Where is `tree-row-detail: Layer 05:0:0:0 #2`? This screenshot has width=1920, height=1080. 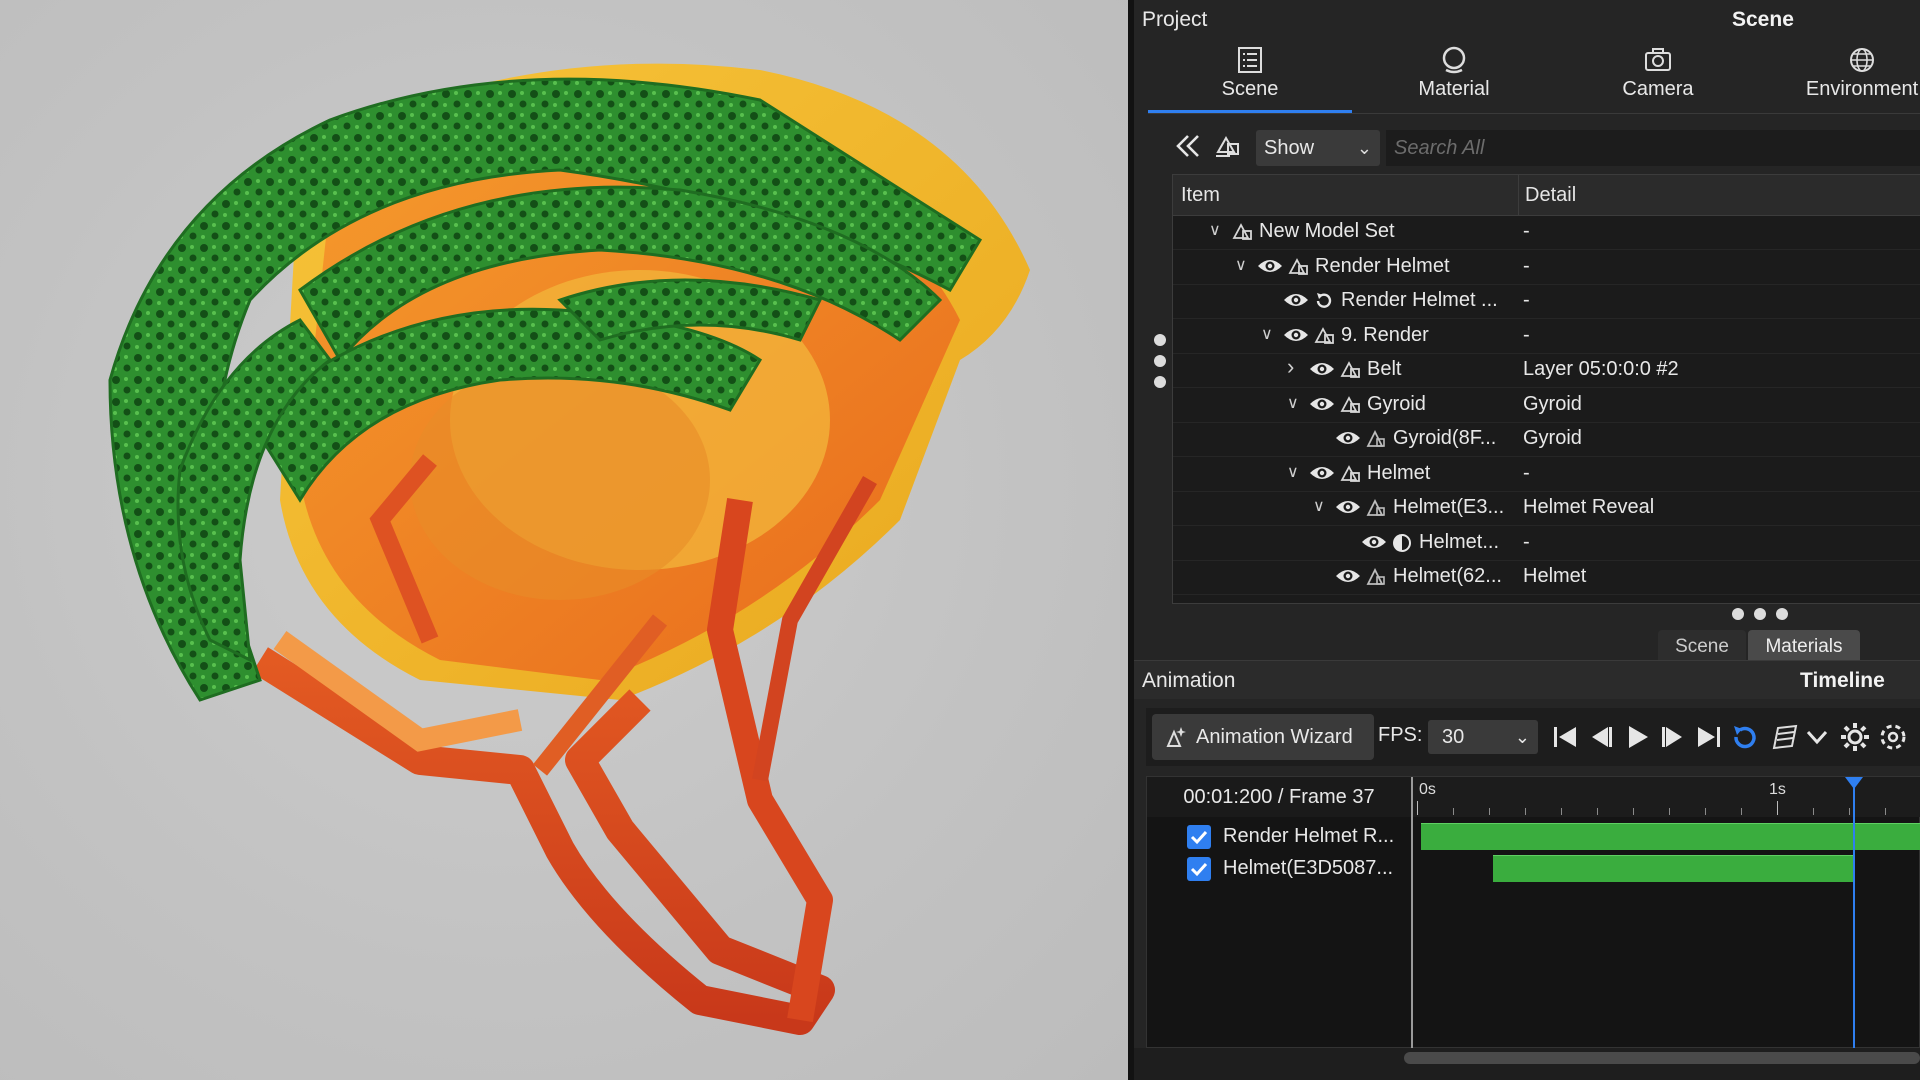 tree-row-detail: Layer 05:0:0:0 #2 is located at coordinates (1601, 369).